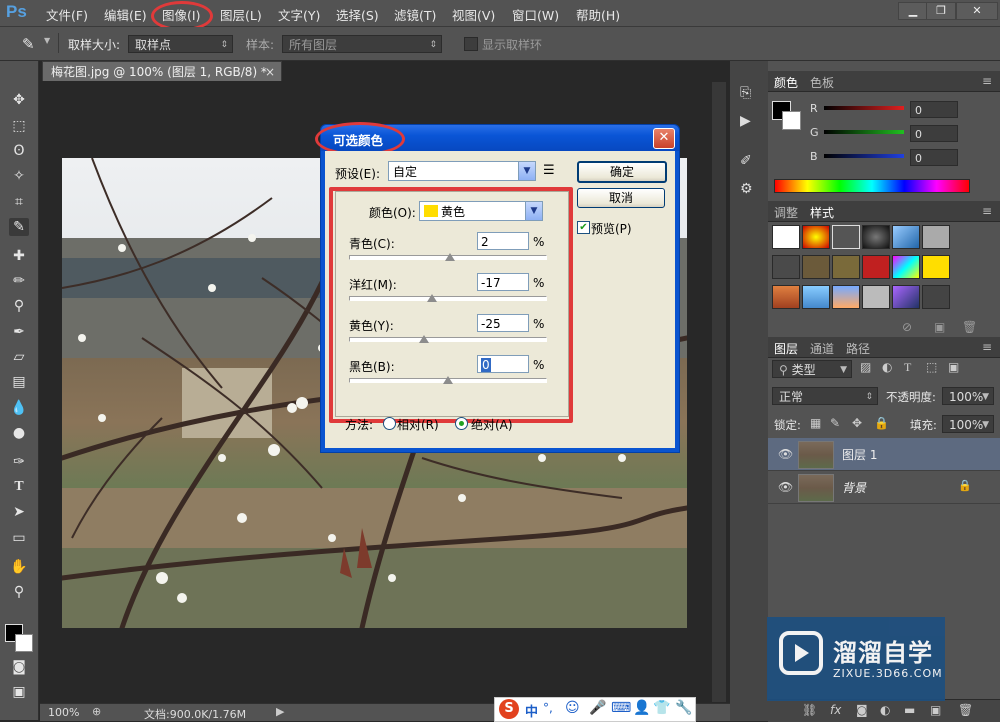 Image resolution: width=1000 pixels, height=722 pixels. I want to click on document-tab: 梅花图.jpg @ 100% (图层 1, RGB/8) * ×, so click(162, 71).